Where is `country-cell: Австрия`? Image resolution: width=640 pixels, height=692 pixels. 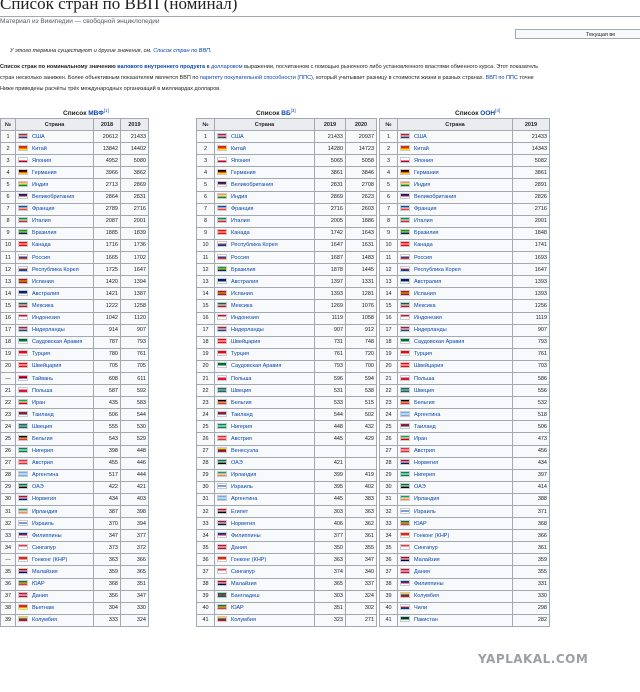 country-cell: Австрия is located at coordinates (264, 439).